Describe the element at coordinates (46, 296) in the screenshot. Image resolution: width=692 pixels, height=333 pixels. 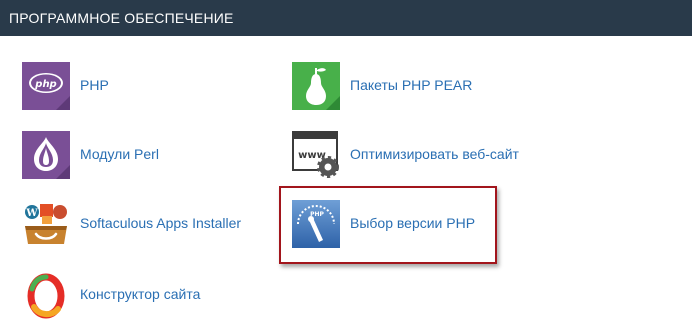
I see `site-builder-icon` at that location.